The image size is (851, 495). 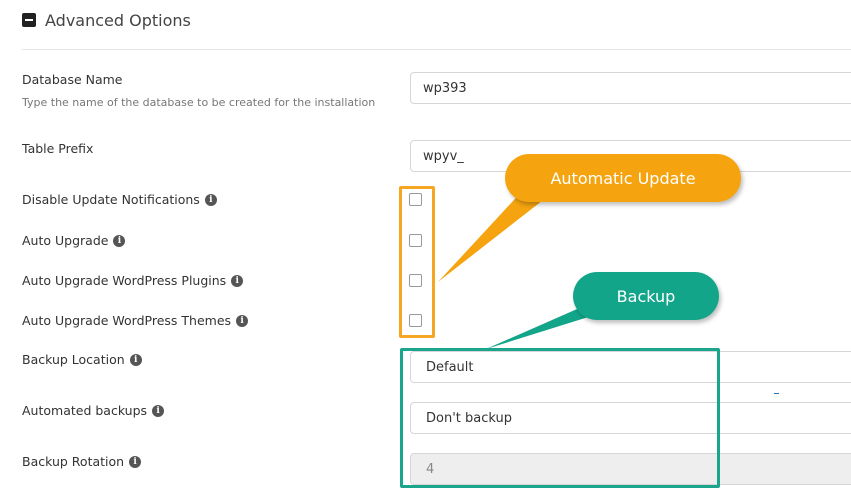 What do you see at coordinates (417, 262) in the screenshot?
I see `automatic-update-highlight` at bounding box center [417, 262].